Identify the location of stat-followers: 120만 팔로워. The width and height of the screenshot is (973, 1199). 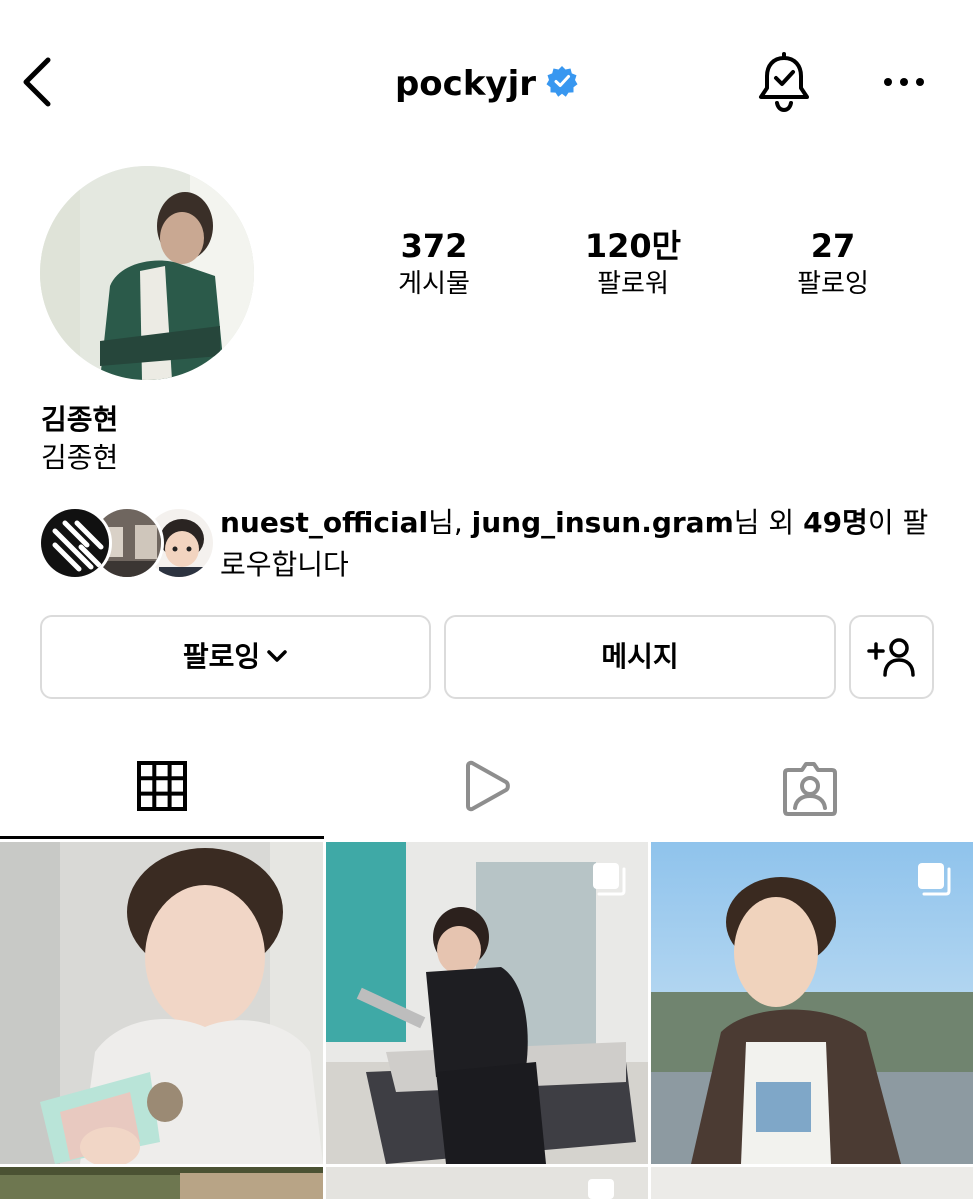
(633, 264).